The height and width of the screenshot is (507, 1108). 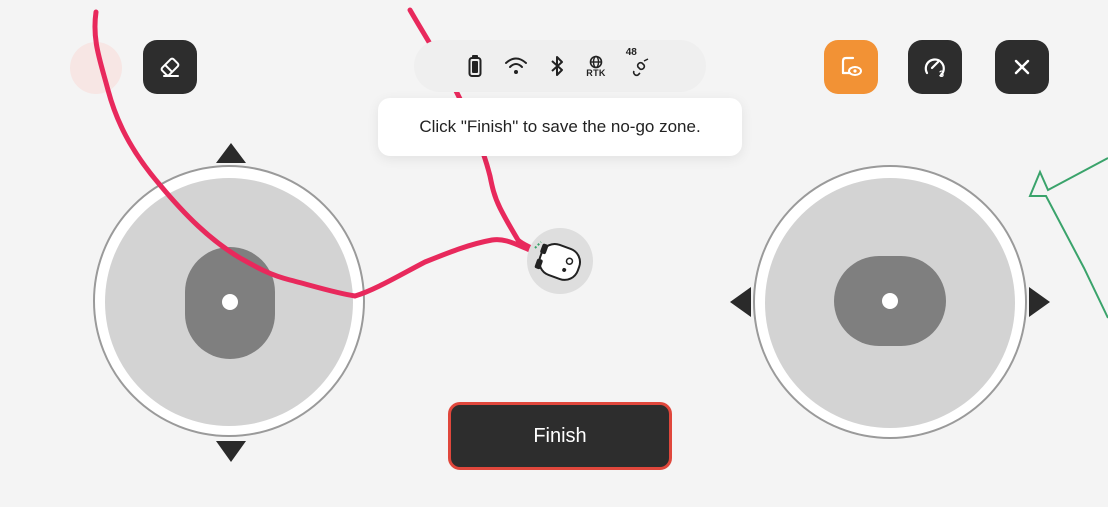 I want to click on wifi-icon, so click(x=516, y=66).